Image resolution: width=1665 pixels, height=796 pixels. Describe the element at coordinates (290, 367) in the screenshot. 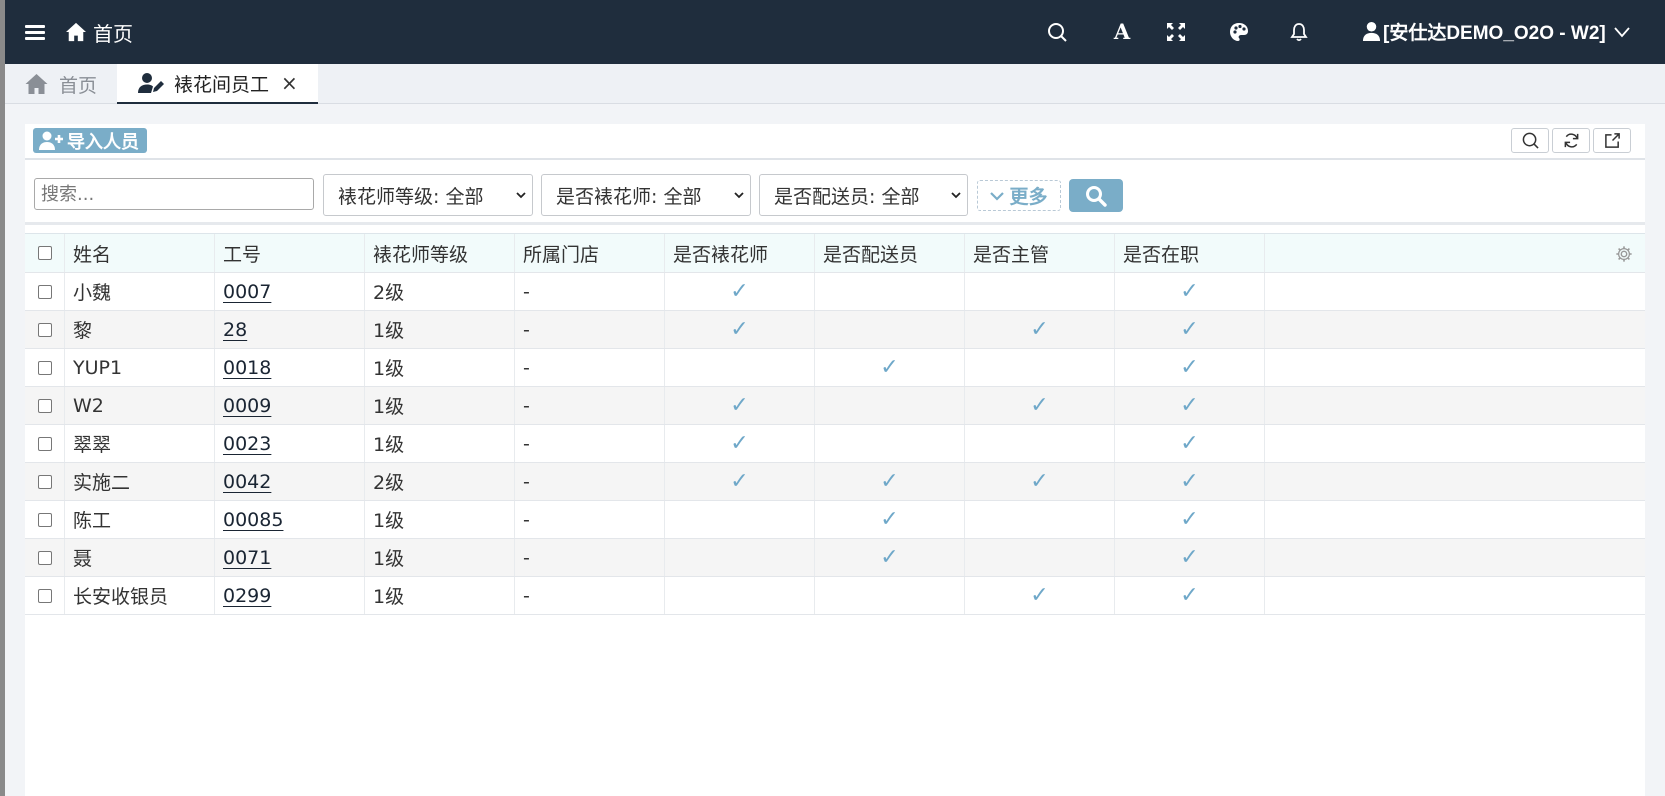

I see `cell-no: 0018` at that location.